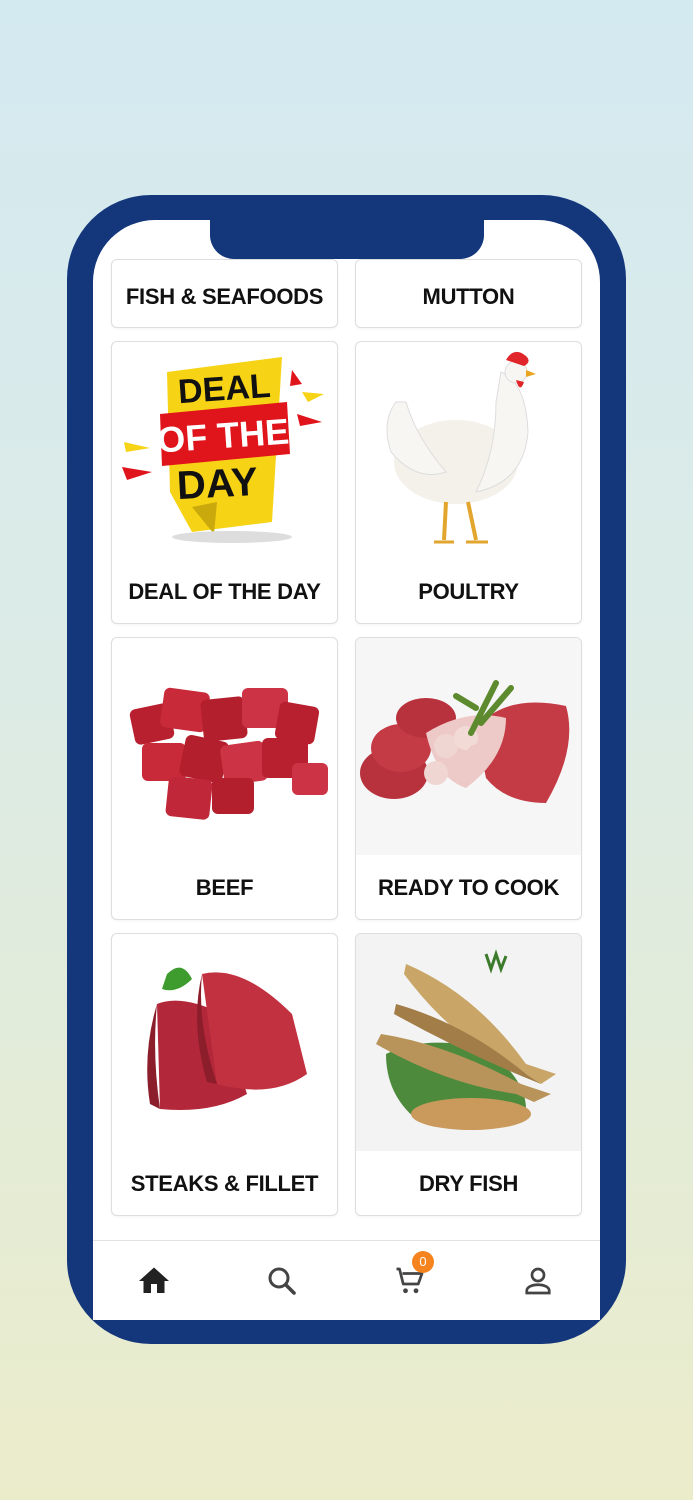  I want to click on ready-to-cook-image, so click(468, 746).